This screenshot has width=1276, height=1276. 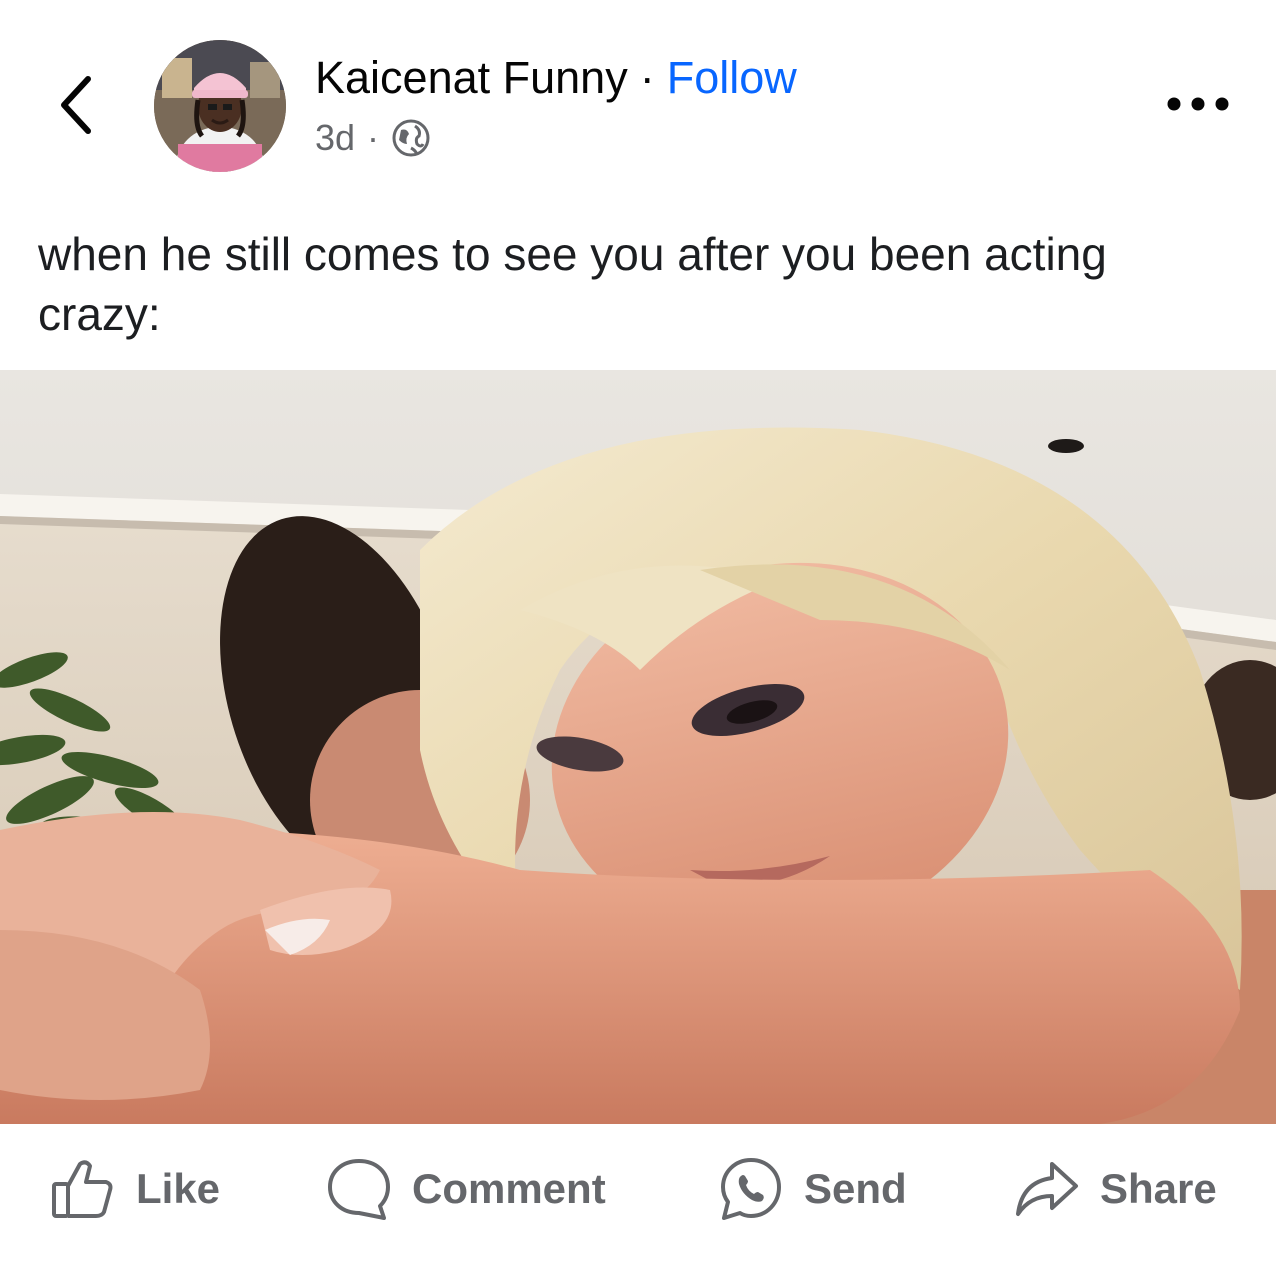 What do you see at coordinates (411, 138) in the screenshot?
I see `globe-icon` at bounding box center [411, 138].